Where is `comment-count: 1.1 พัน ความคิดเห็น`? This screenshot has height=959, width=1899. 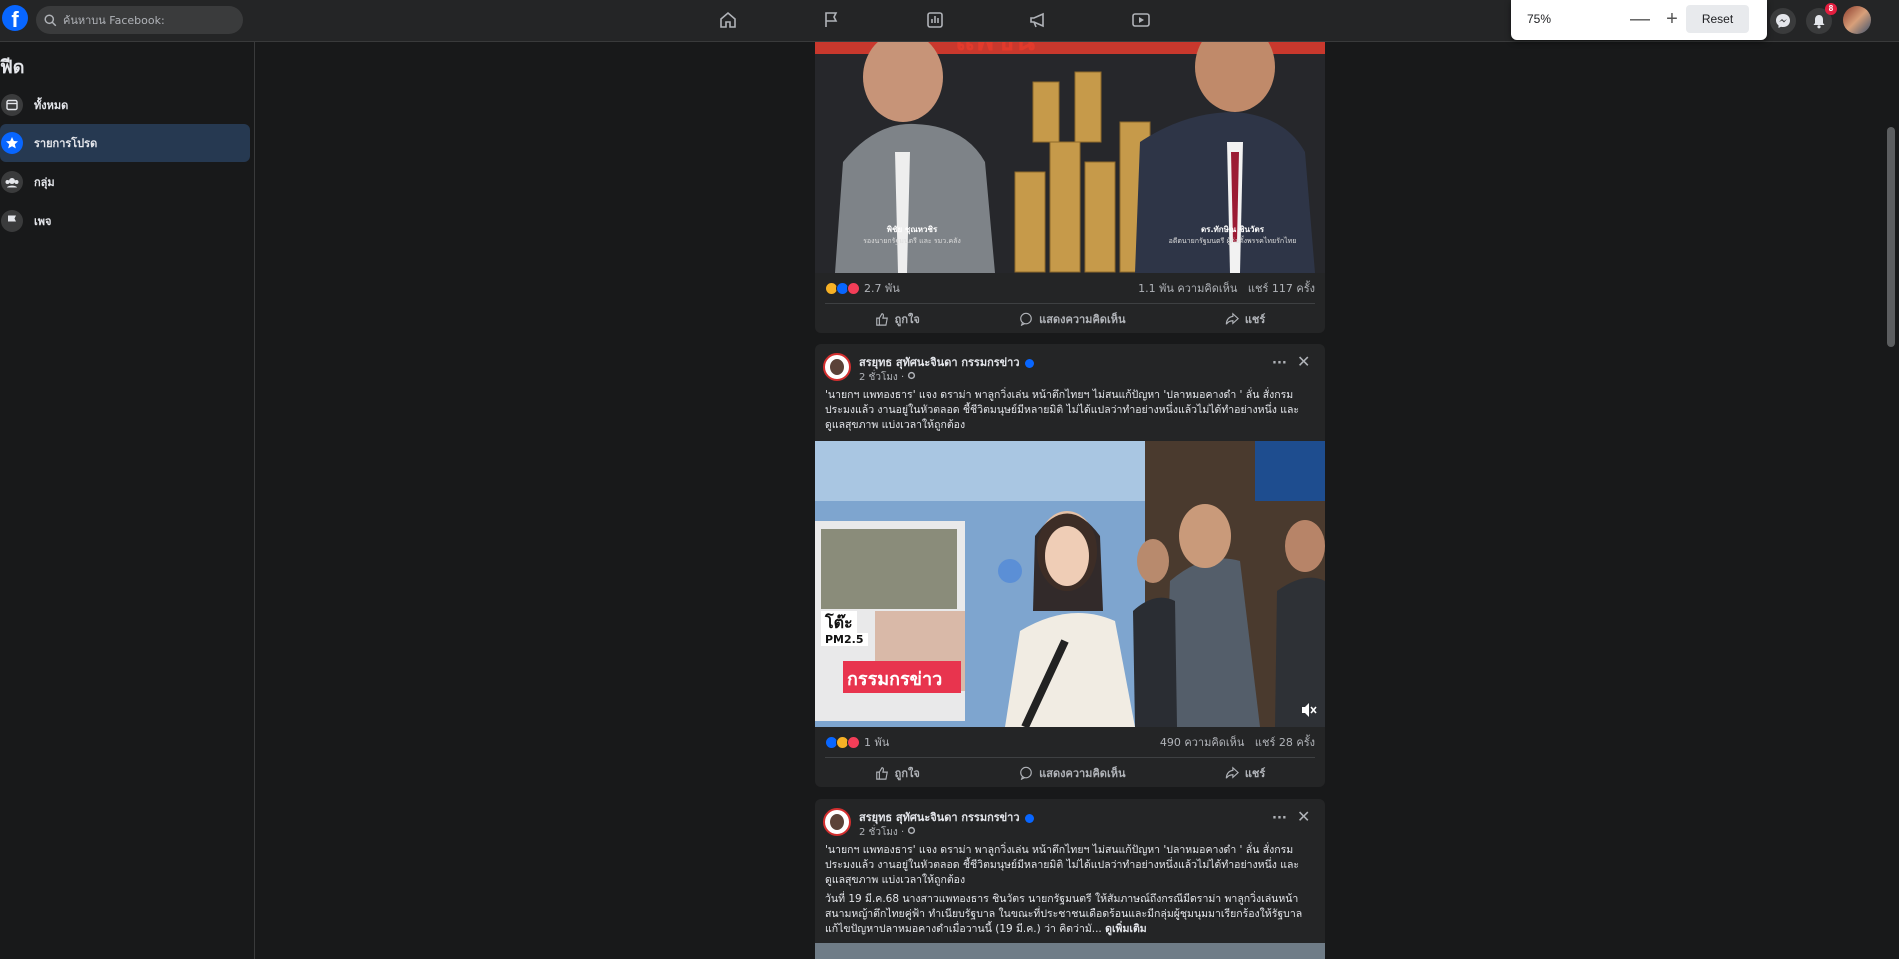
comment-count: 1.1 พัน ความคิดเห็น is located at coordinates (1187, 288).